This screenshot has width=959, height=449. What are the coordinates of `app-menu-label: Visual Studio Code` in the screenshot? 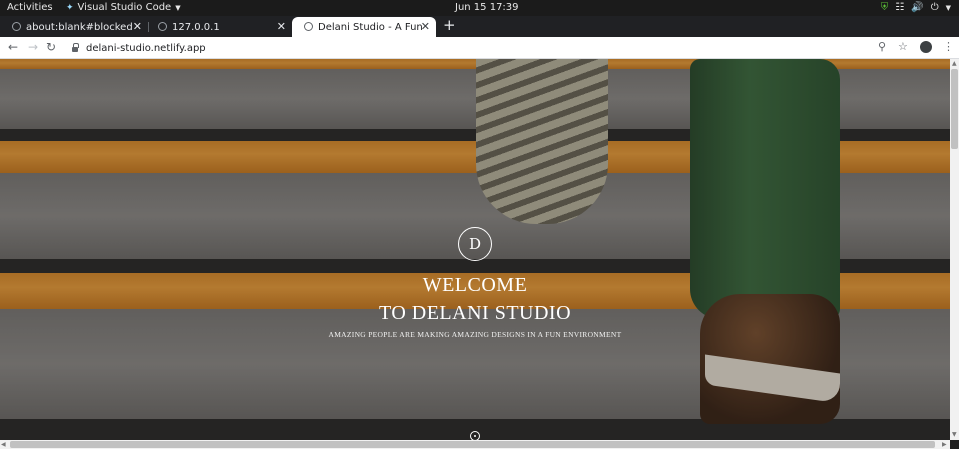 It's located at (124, 7).